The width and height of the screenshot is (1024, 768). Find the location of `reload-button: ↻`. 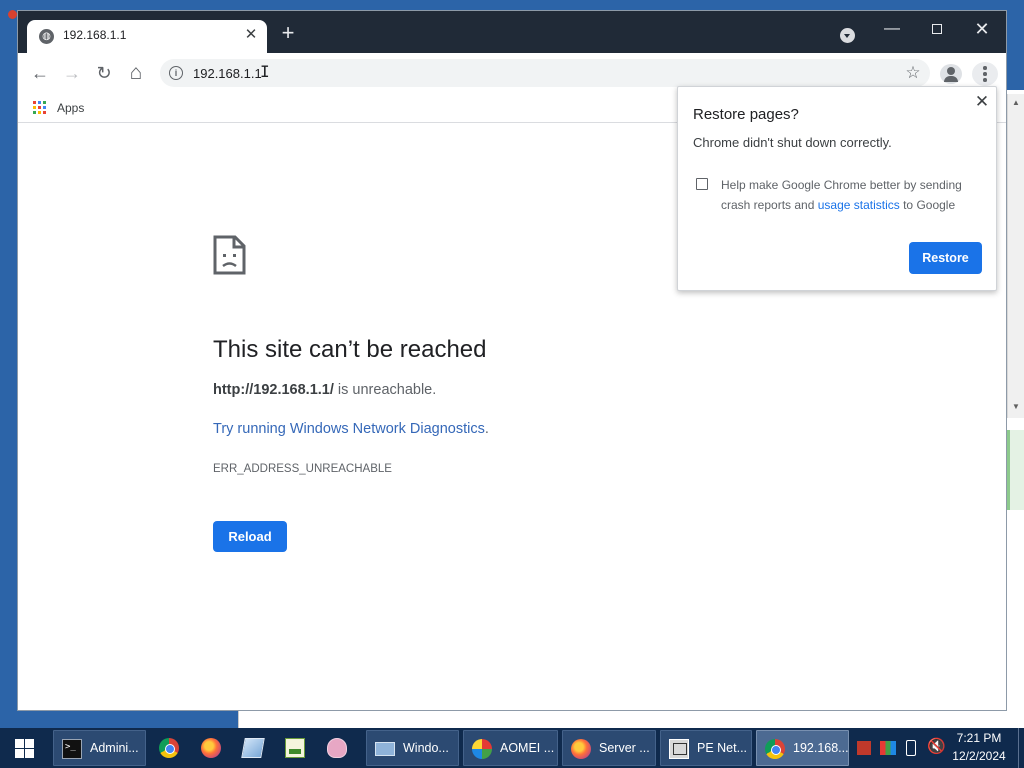

reload-button: ↻ is located at coordinates (104, 73).